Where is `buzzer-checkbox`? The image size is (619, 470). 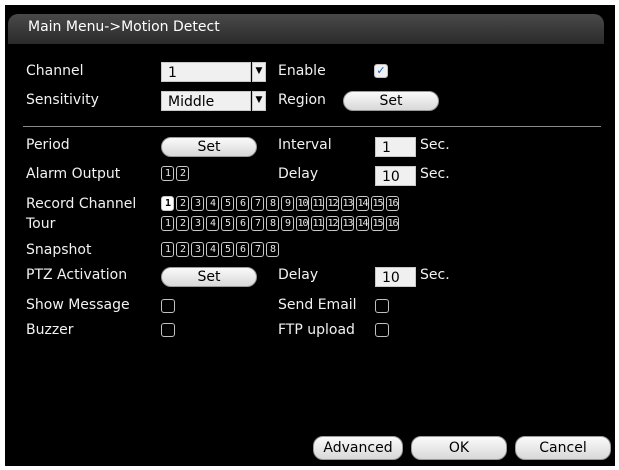 buzzer-checkbox is located at coordinates (168, 330).